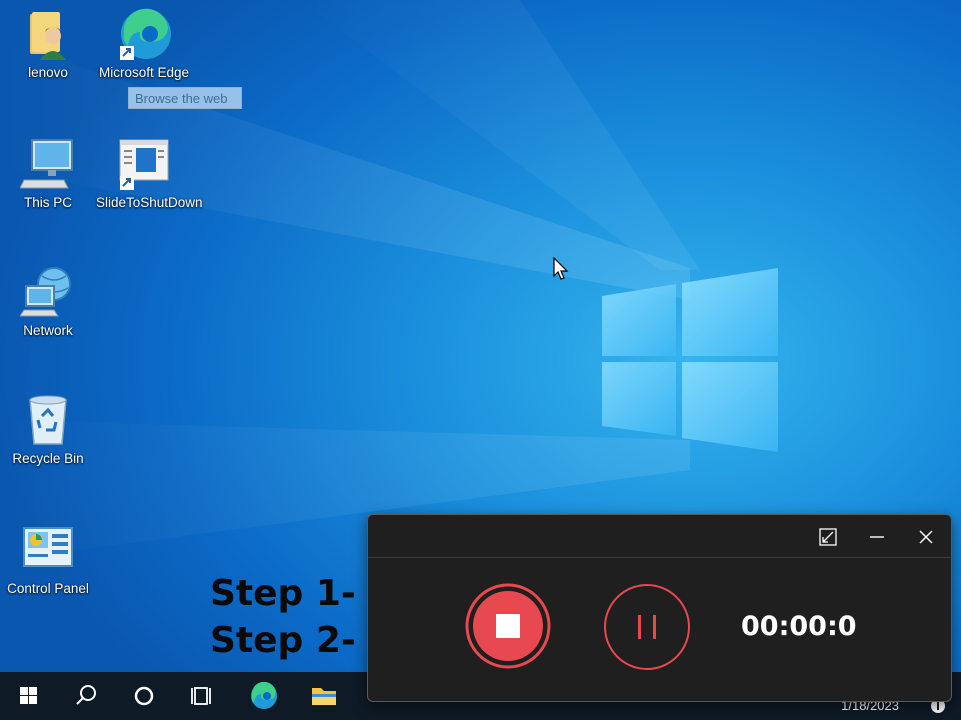  I want to click on desktop-icon-control-panel: Control Panel, so click(48, 559).